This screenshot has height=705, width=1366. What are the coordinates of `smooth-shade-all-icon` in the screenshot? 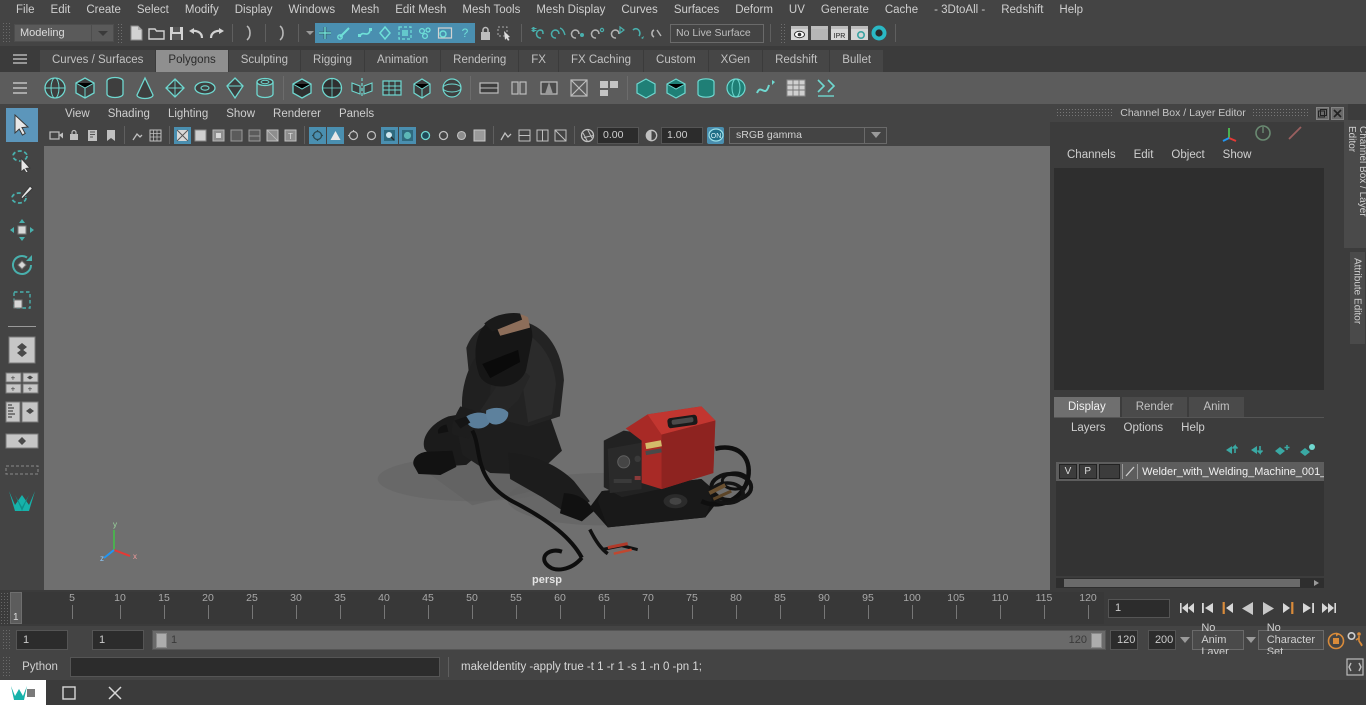 It's located at (200, 135).